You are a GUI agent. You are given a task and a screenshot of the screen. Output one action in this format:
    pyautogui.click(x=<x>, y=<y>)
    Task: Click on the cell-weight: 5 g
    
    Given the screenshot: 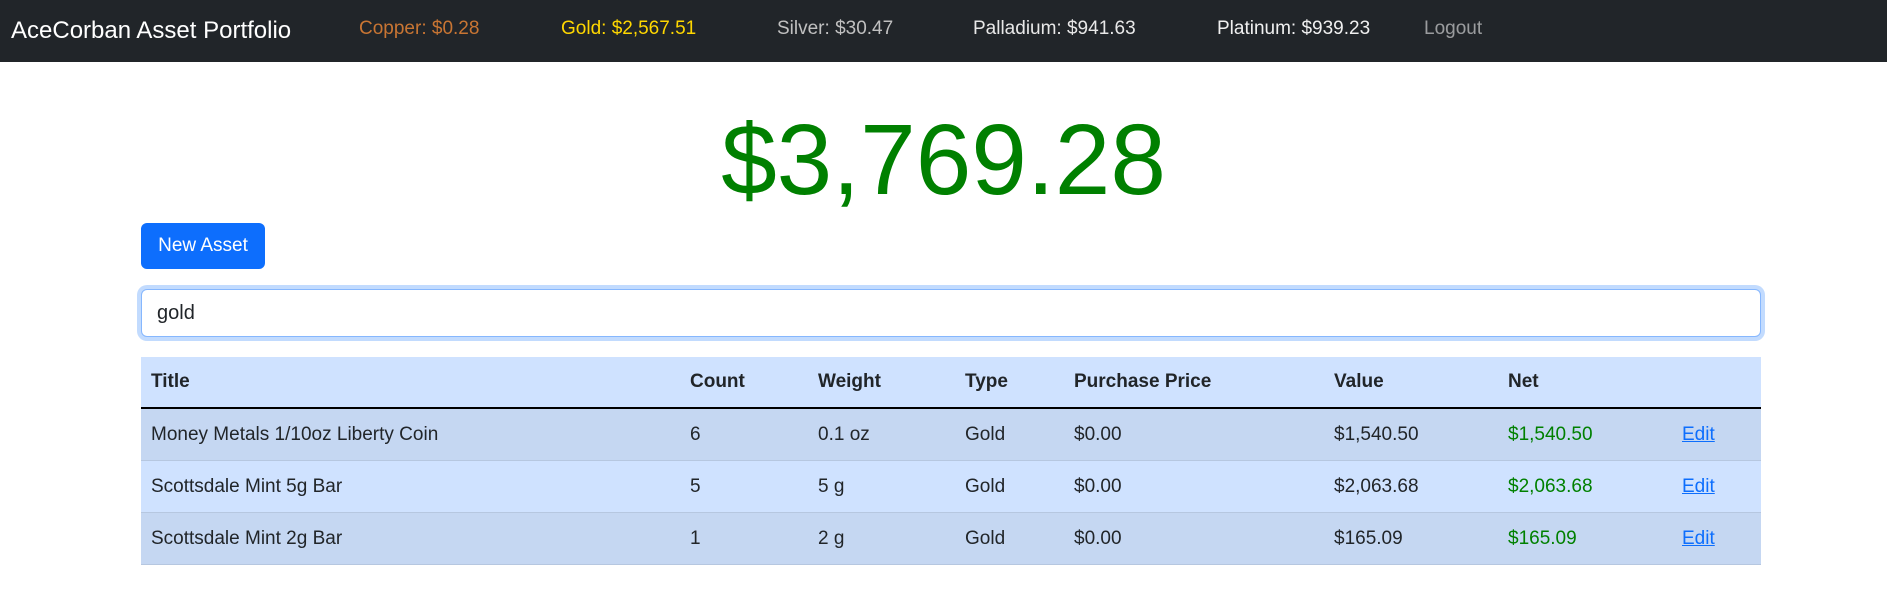 What is the action you would take?
    pyautogui.click(x=881, y=486)
    